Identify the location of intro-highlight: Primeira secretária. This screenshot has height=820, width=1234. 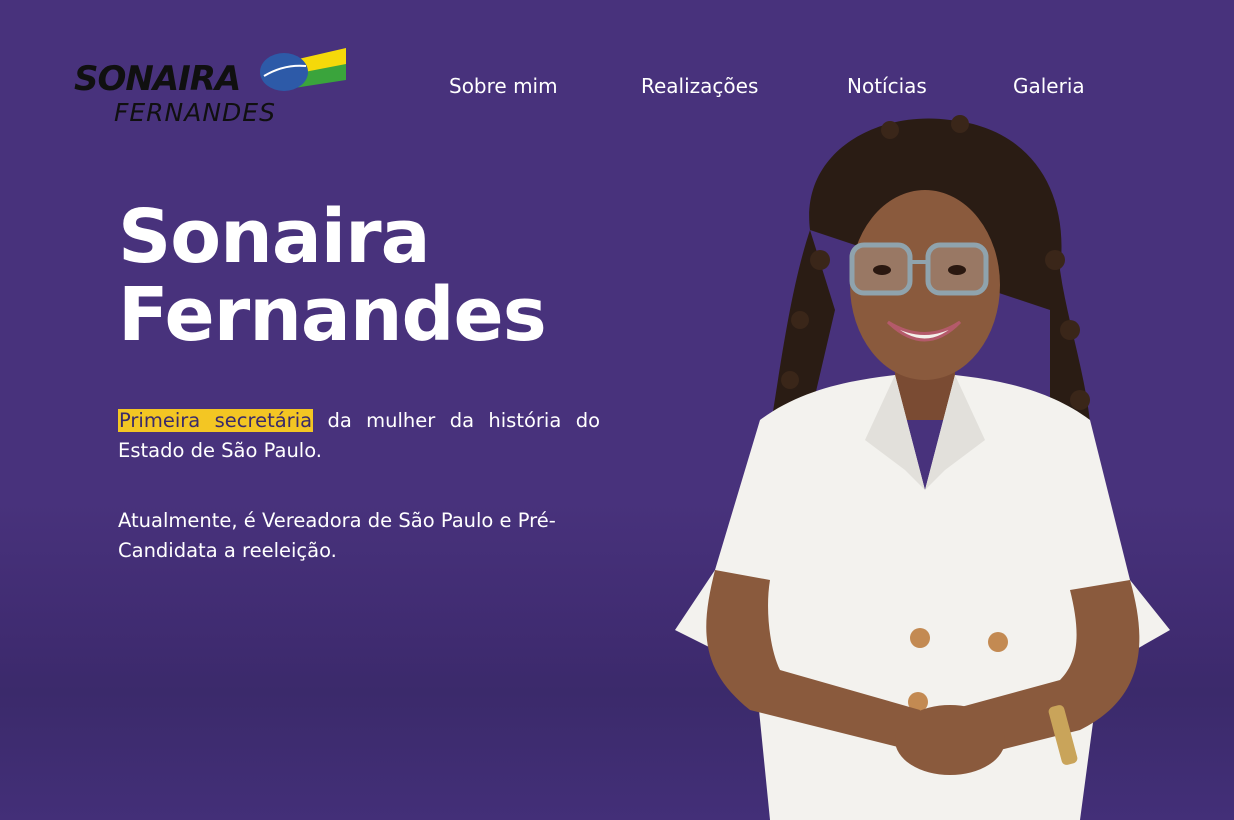
(216, 420).